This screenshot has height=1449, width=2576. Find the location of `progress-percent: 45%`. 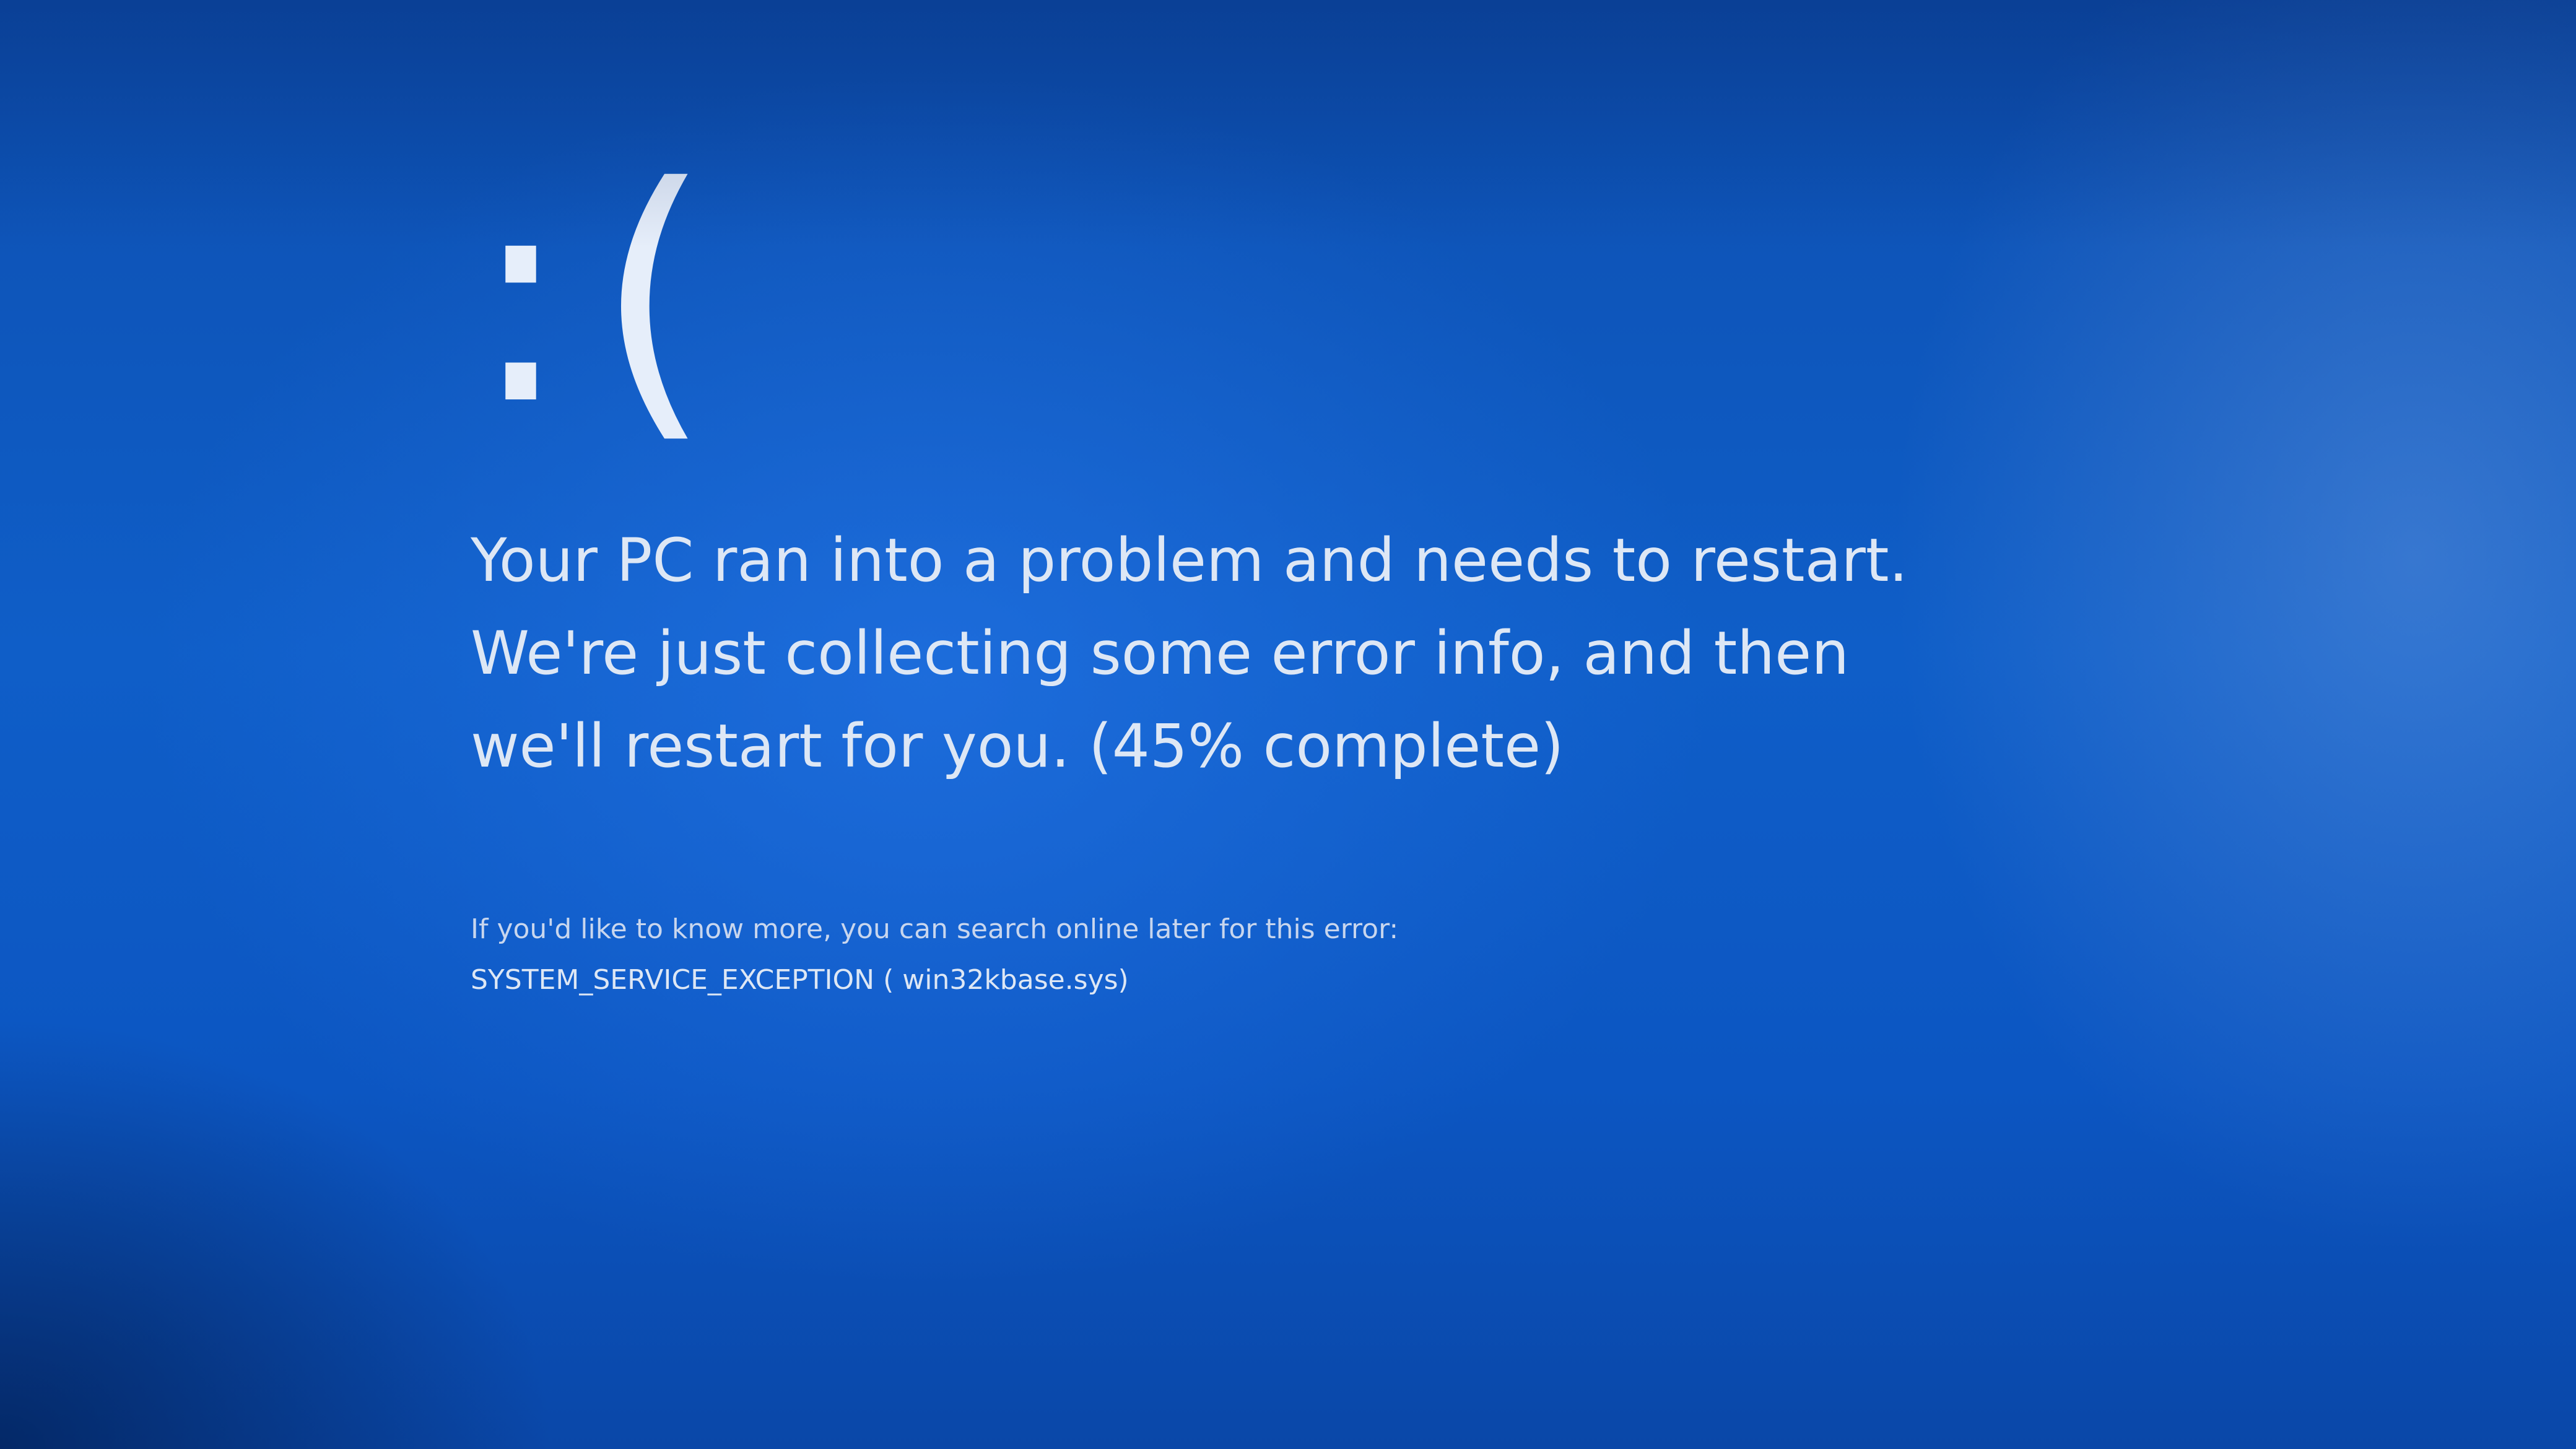

progress-percent: 45% is located at coordinates (1178, 746).